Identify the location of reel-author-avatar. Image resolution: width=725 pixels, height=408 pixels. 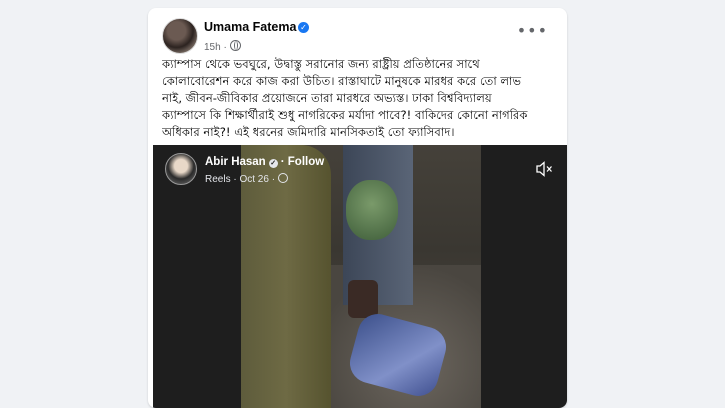
(181, 169).